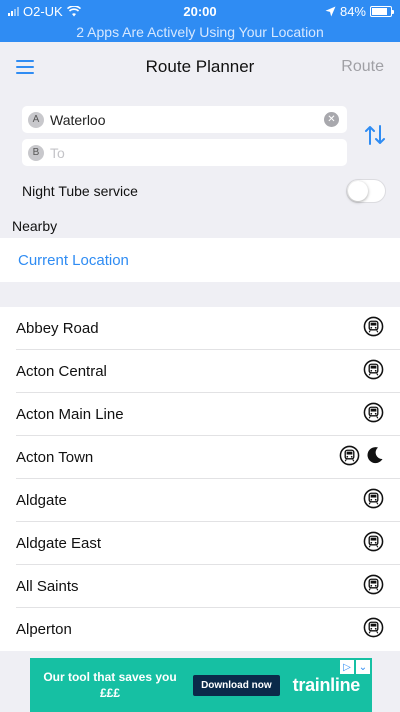 The image size is (400, 712). I want to click on station-row: Aldgate East, so click(208, 543).